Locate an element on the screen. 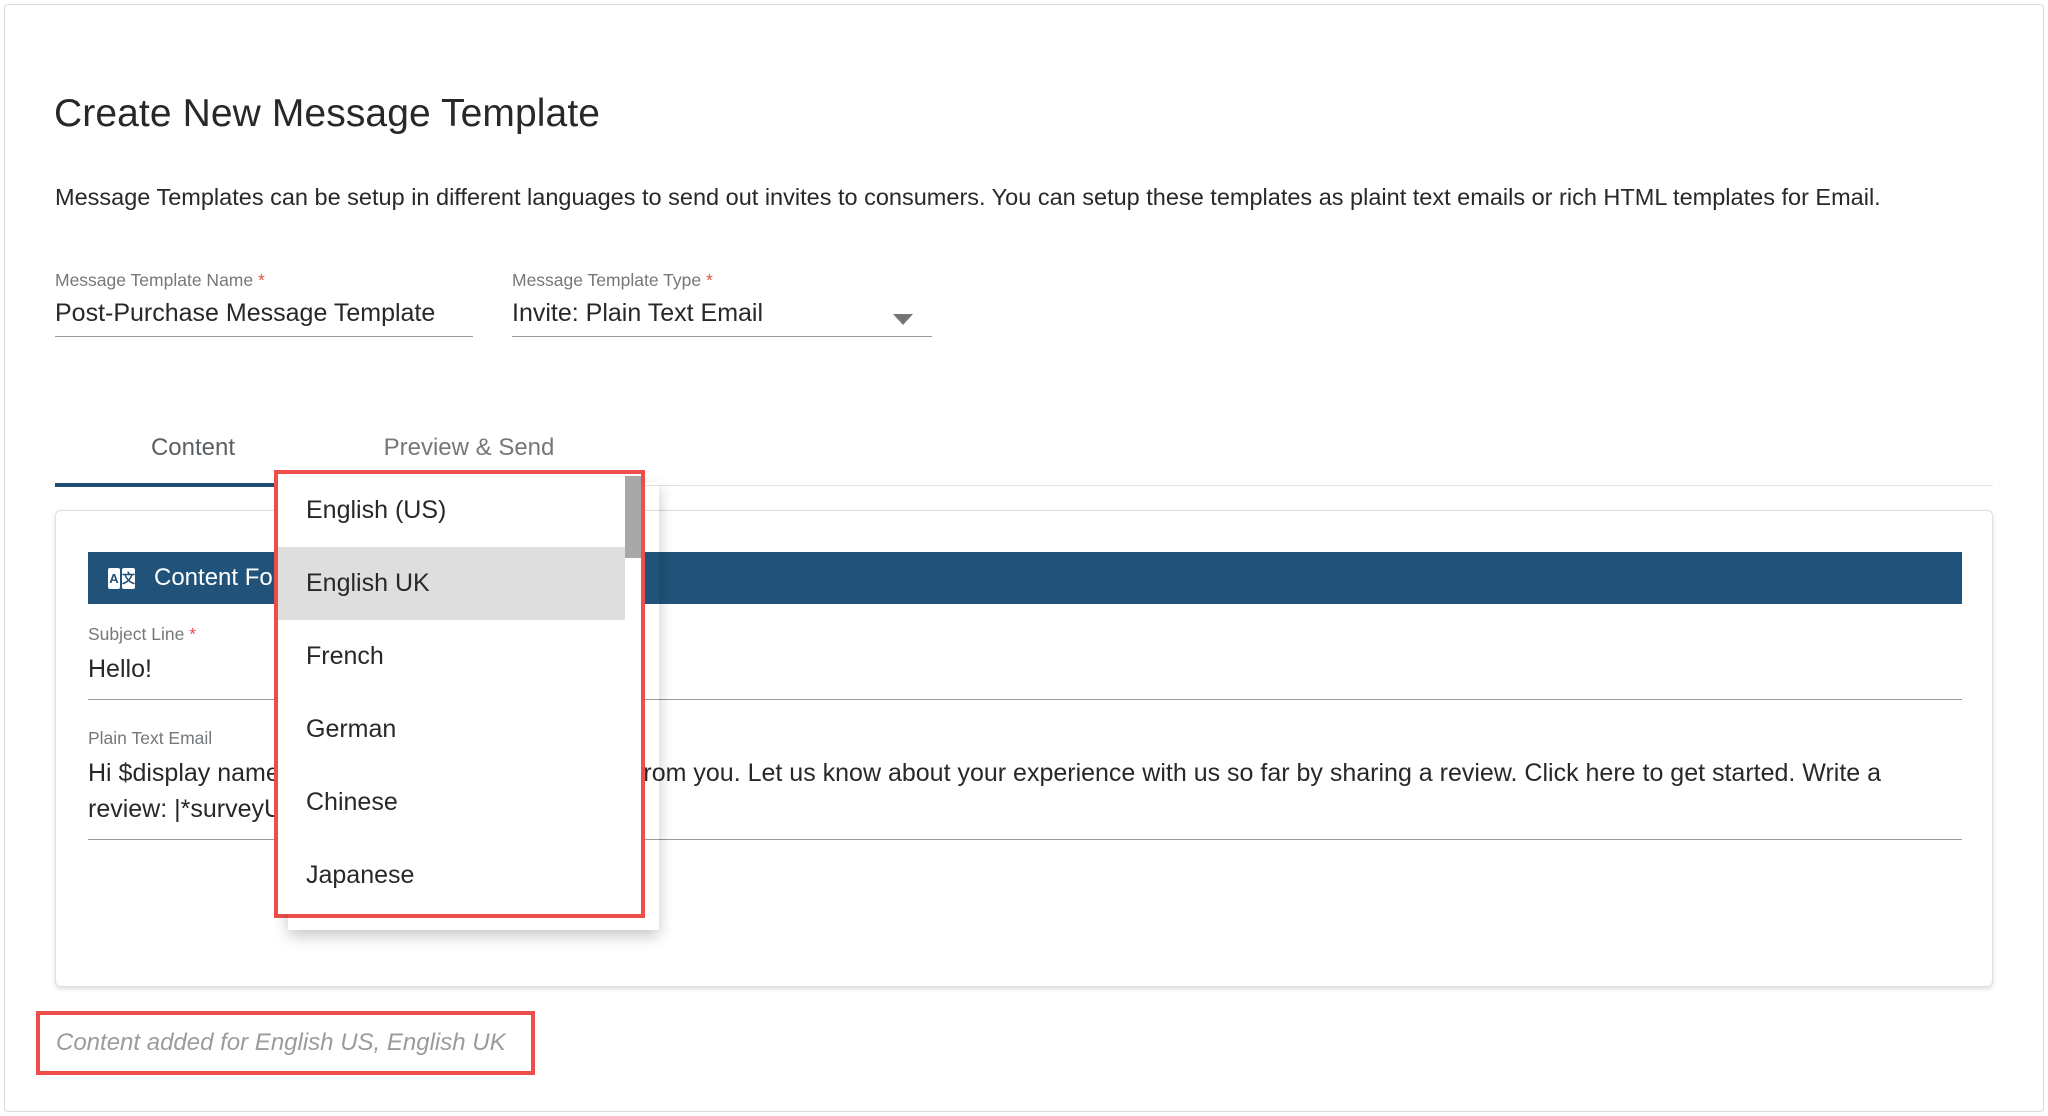 The image size is (2048, 1116). message-template-type-select: Invite: Plain Text Email is located at coordinates (722, 317).